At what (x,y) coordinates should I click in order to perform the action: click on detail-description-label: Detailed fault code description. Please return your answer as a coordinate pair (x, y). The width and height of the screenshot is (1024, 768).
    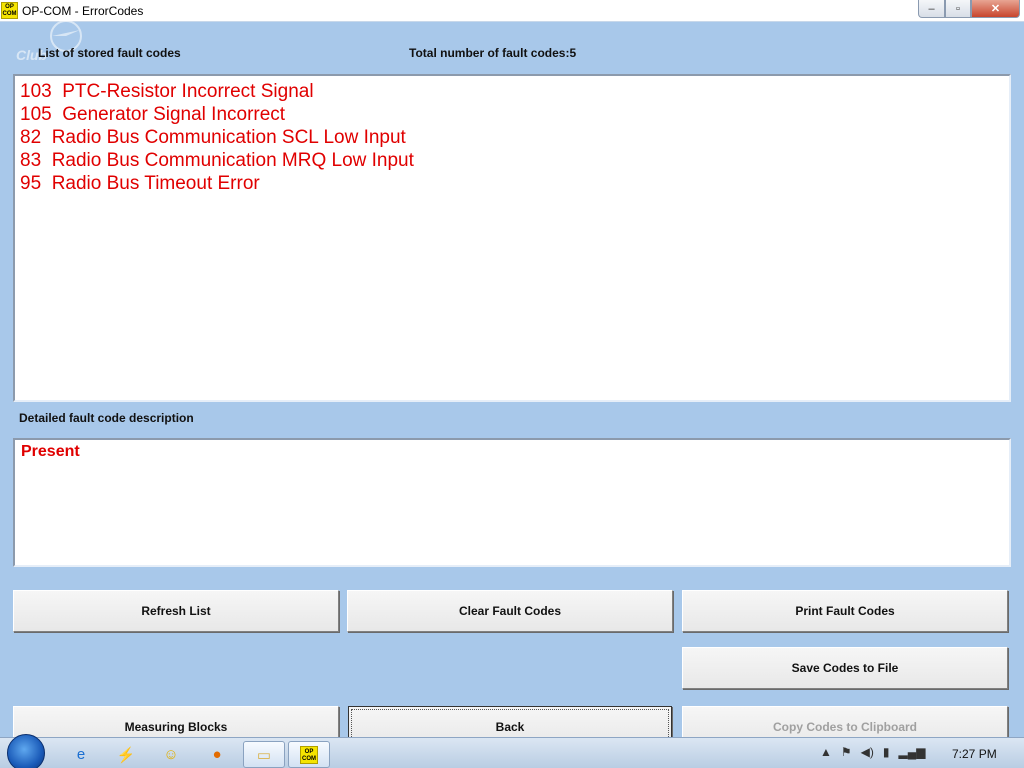
    Looking at the image, I should click on (106, 418).